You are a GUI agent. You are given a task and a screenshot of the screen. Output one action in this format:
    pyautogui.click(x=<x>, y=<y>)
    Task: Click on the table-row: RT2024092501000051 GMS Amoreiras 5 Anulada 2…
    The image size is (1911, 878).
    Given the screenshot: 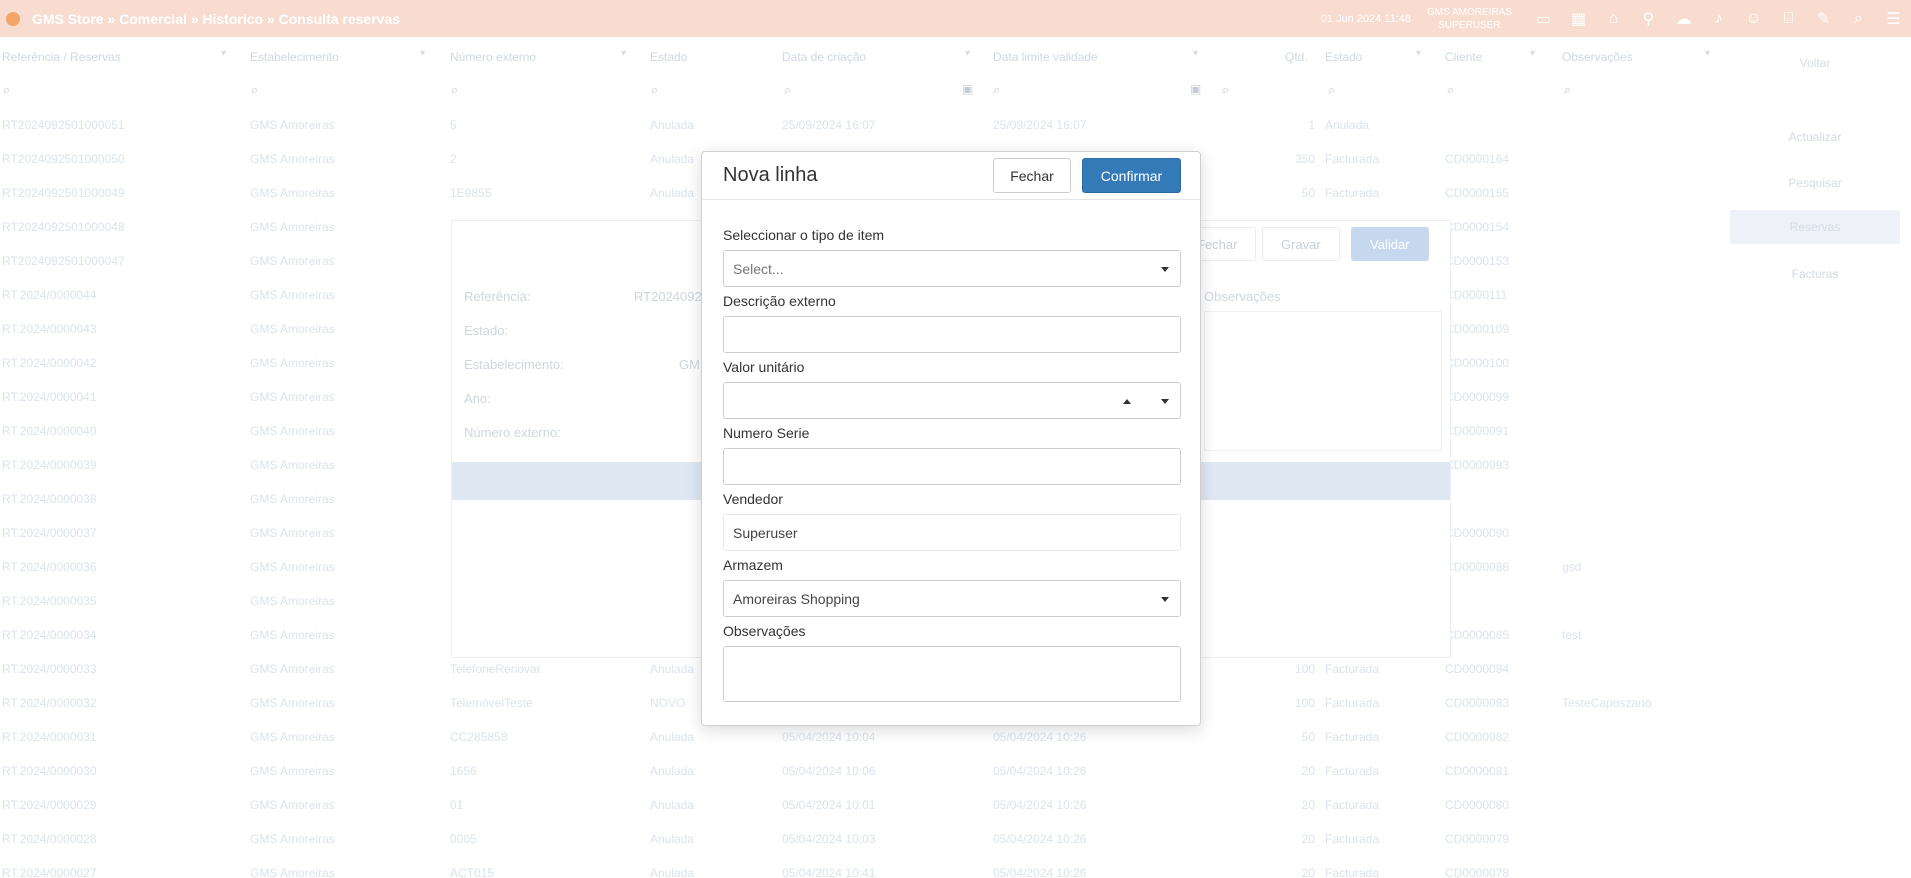 What is the action you would take?
    pyautogui.click(x=860, y=125)
    